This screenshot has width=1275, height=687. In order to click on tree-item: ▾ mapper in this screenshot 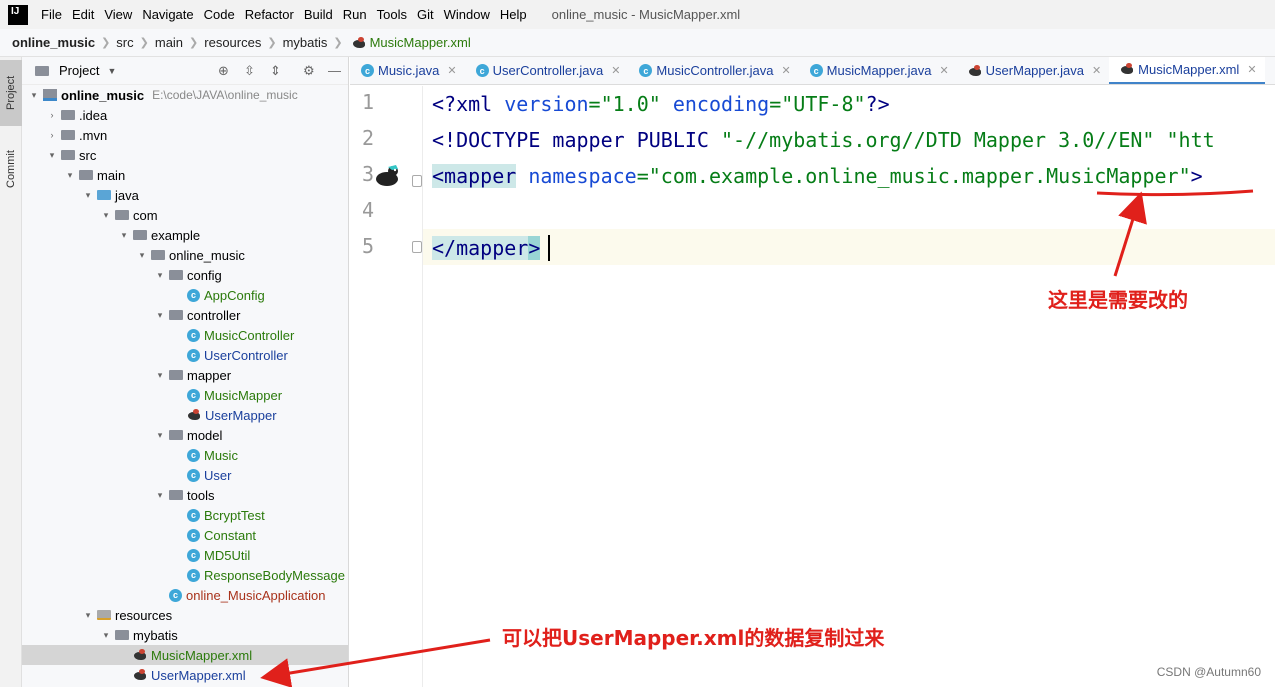, I will do `click(185, 375)`.